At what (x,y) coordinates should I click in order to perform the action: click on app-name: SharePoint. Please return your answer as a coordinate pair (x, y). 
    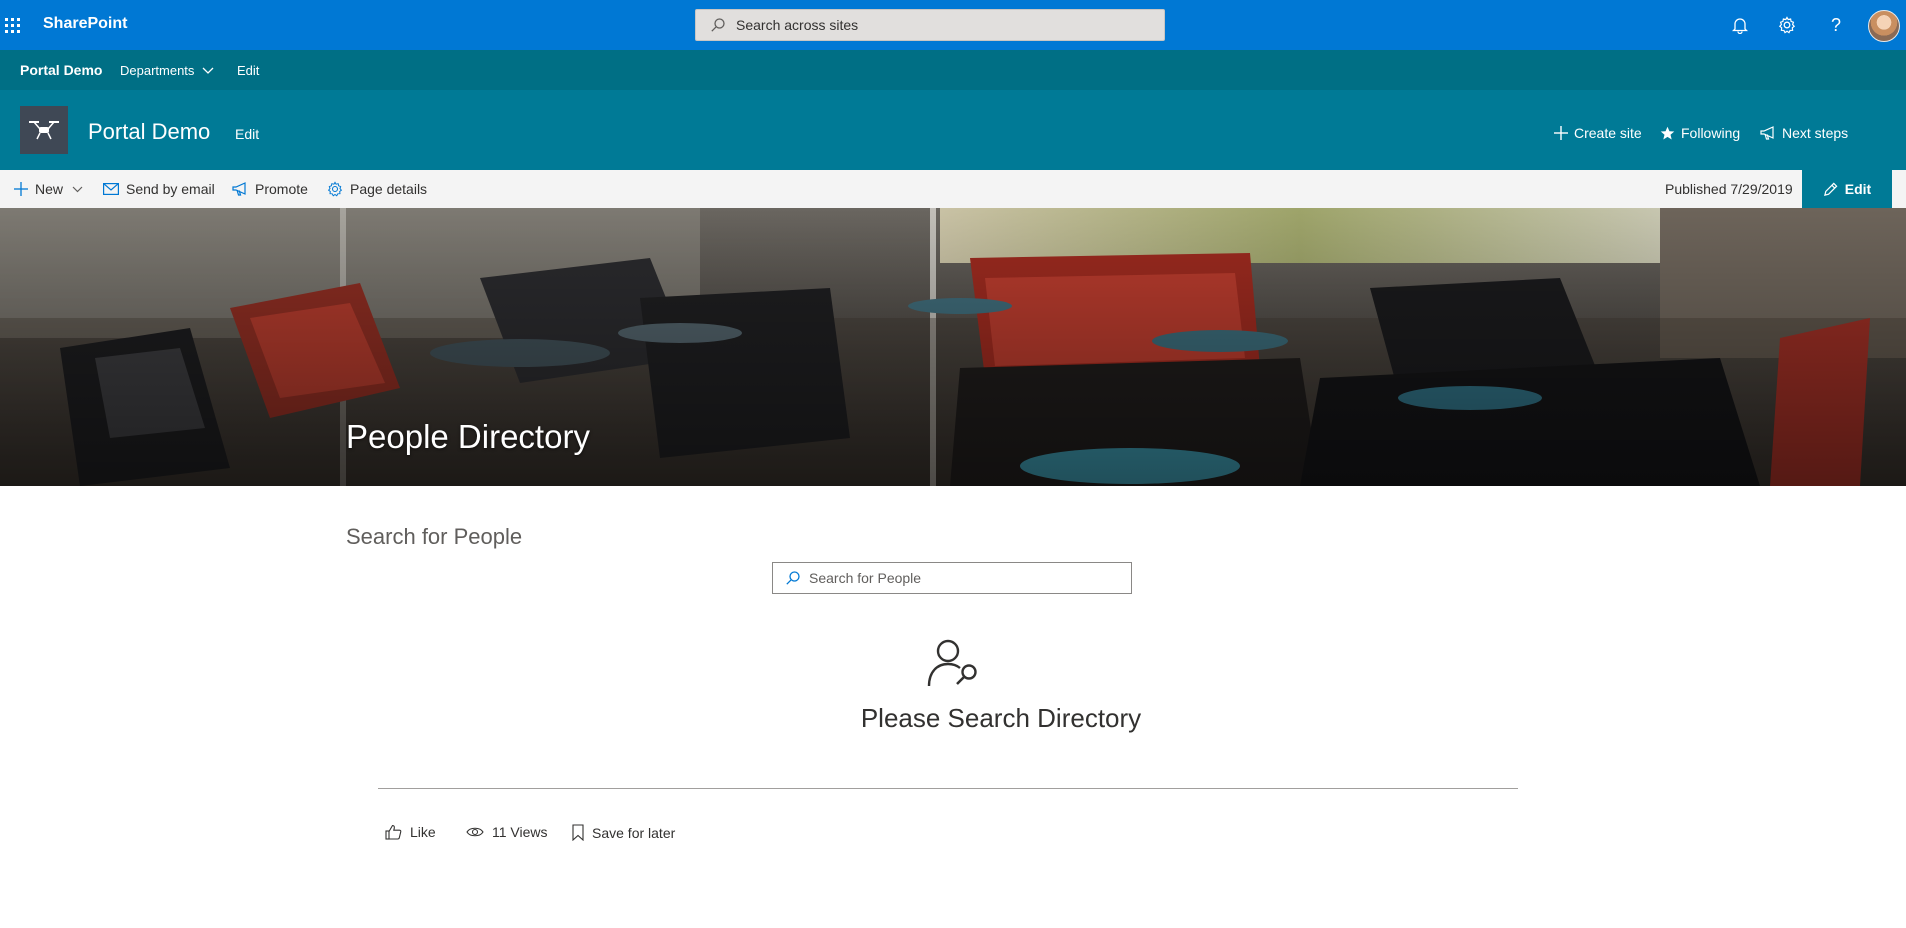
    Looking at the image, I should click on (85, 24).